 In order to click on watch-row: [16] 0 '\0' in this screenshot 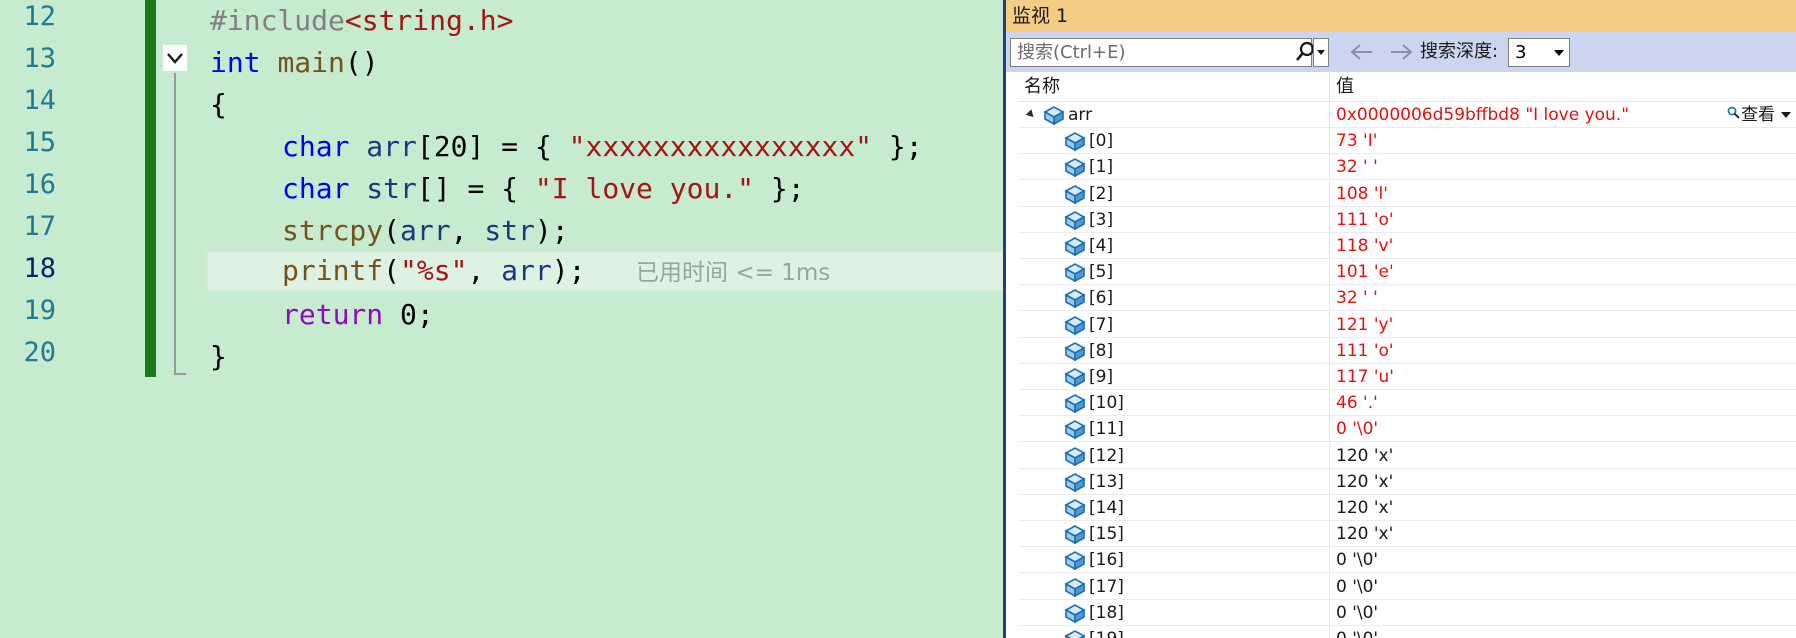, I will do `click(1407, 560)`.